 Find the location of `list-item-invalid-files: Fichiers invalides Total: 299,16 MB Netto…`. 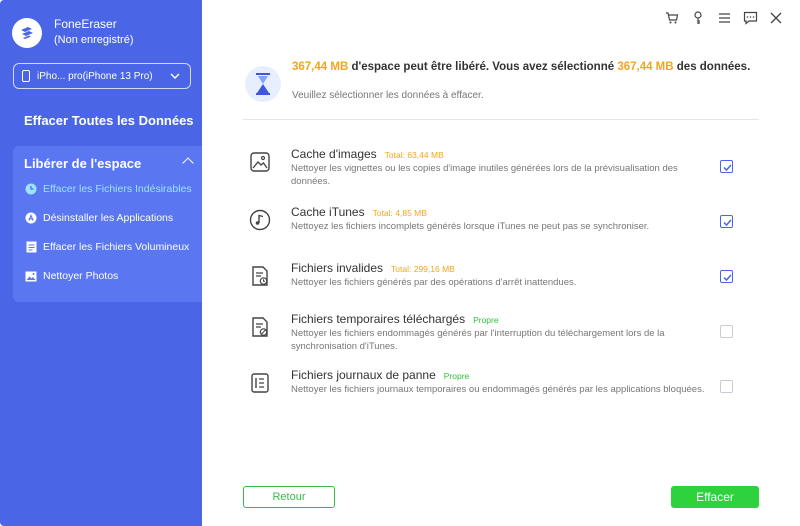

list-item-invalid-files: Fichiers invalides Total: 299,16 MB Netto… is located at coordinates (494, 283).